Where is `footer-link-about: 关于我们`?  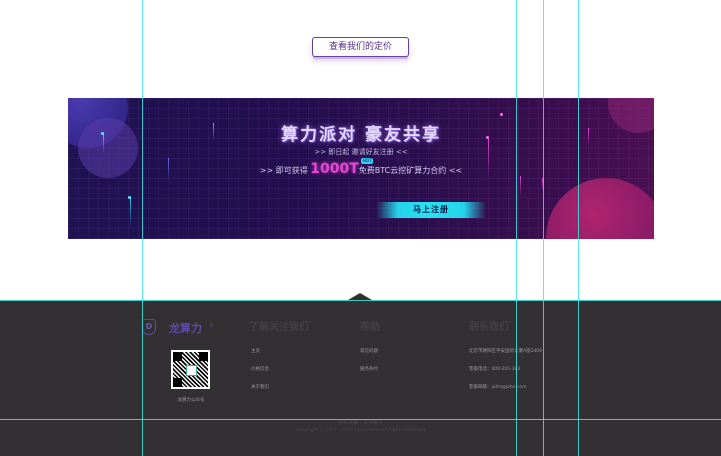
footer-link-about: 关于我们 is located at coordinates (260, 387).